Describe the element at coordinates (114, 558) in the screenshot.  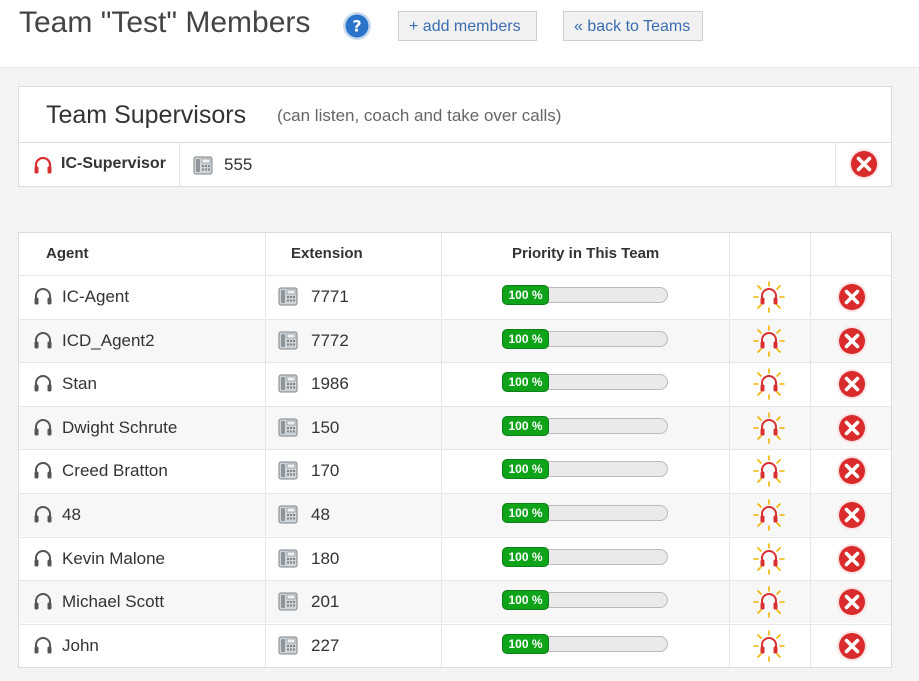
I see `agent-name: Kevin Malone` at that location.